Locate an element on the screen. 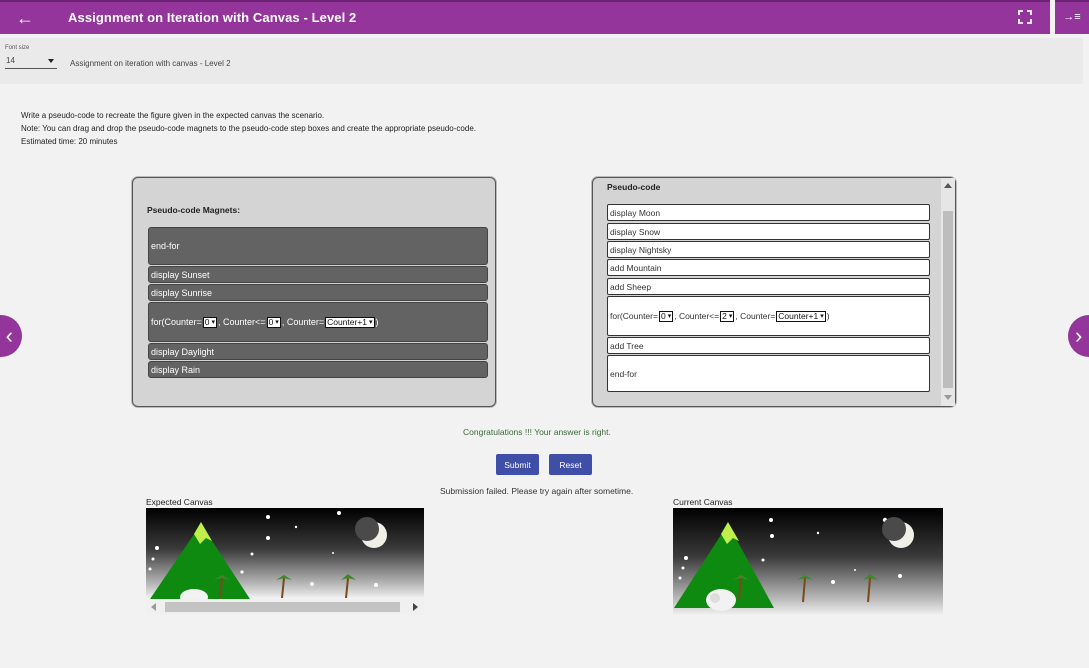 This screenshot has height=668, width=1089. next-page-button: › is located at coordinates (1078, 336).